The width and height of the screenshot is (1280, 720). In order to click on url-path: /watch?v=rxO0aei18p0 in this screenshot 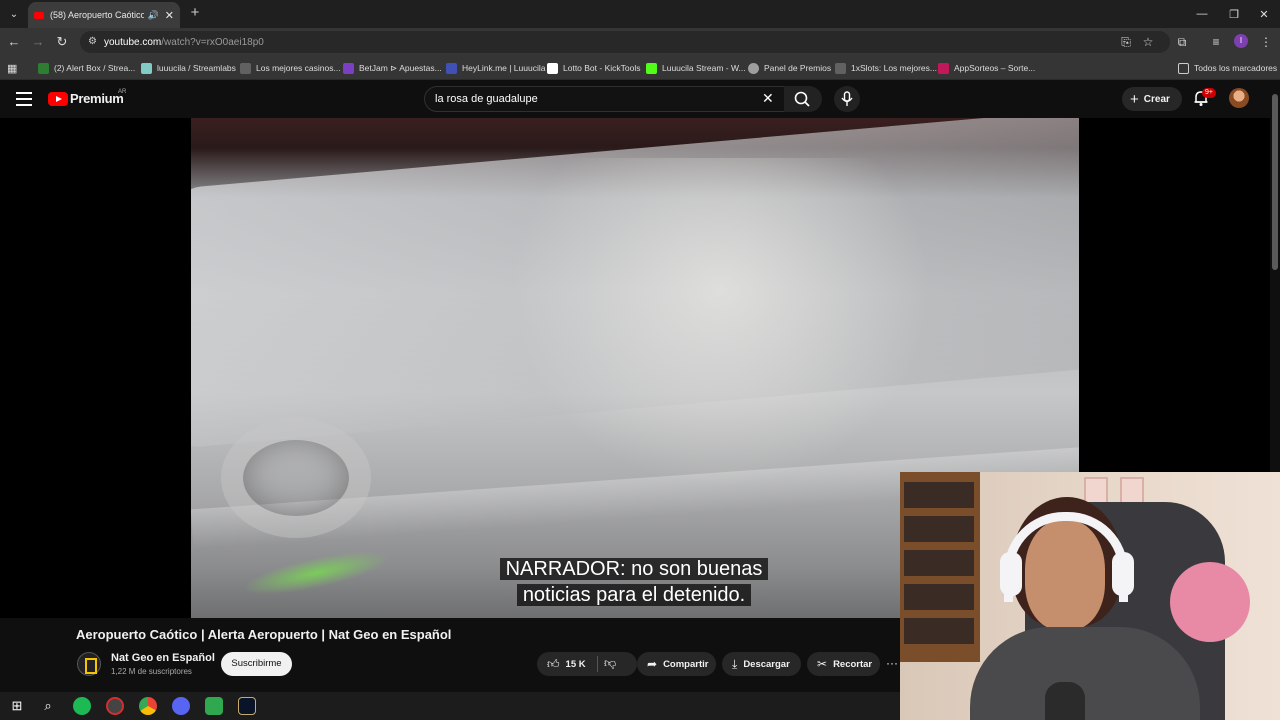, I will do `click(212, 42)`.